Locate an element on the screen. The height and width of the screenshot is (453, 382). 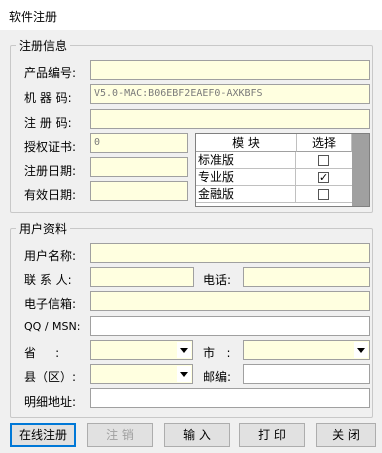
reg-code-value is located at coordinates (230, 112).